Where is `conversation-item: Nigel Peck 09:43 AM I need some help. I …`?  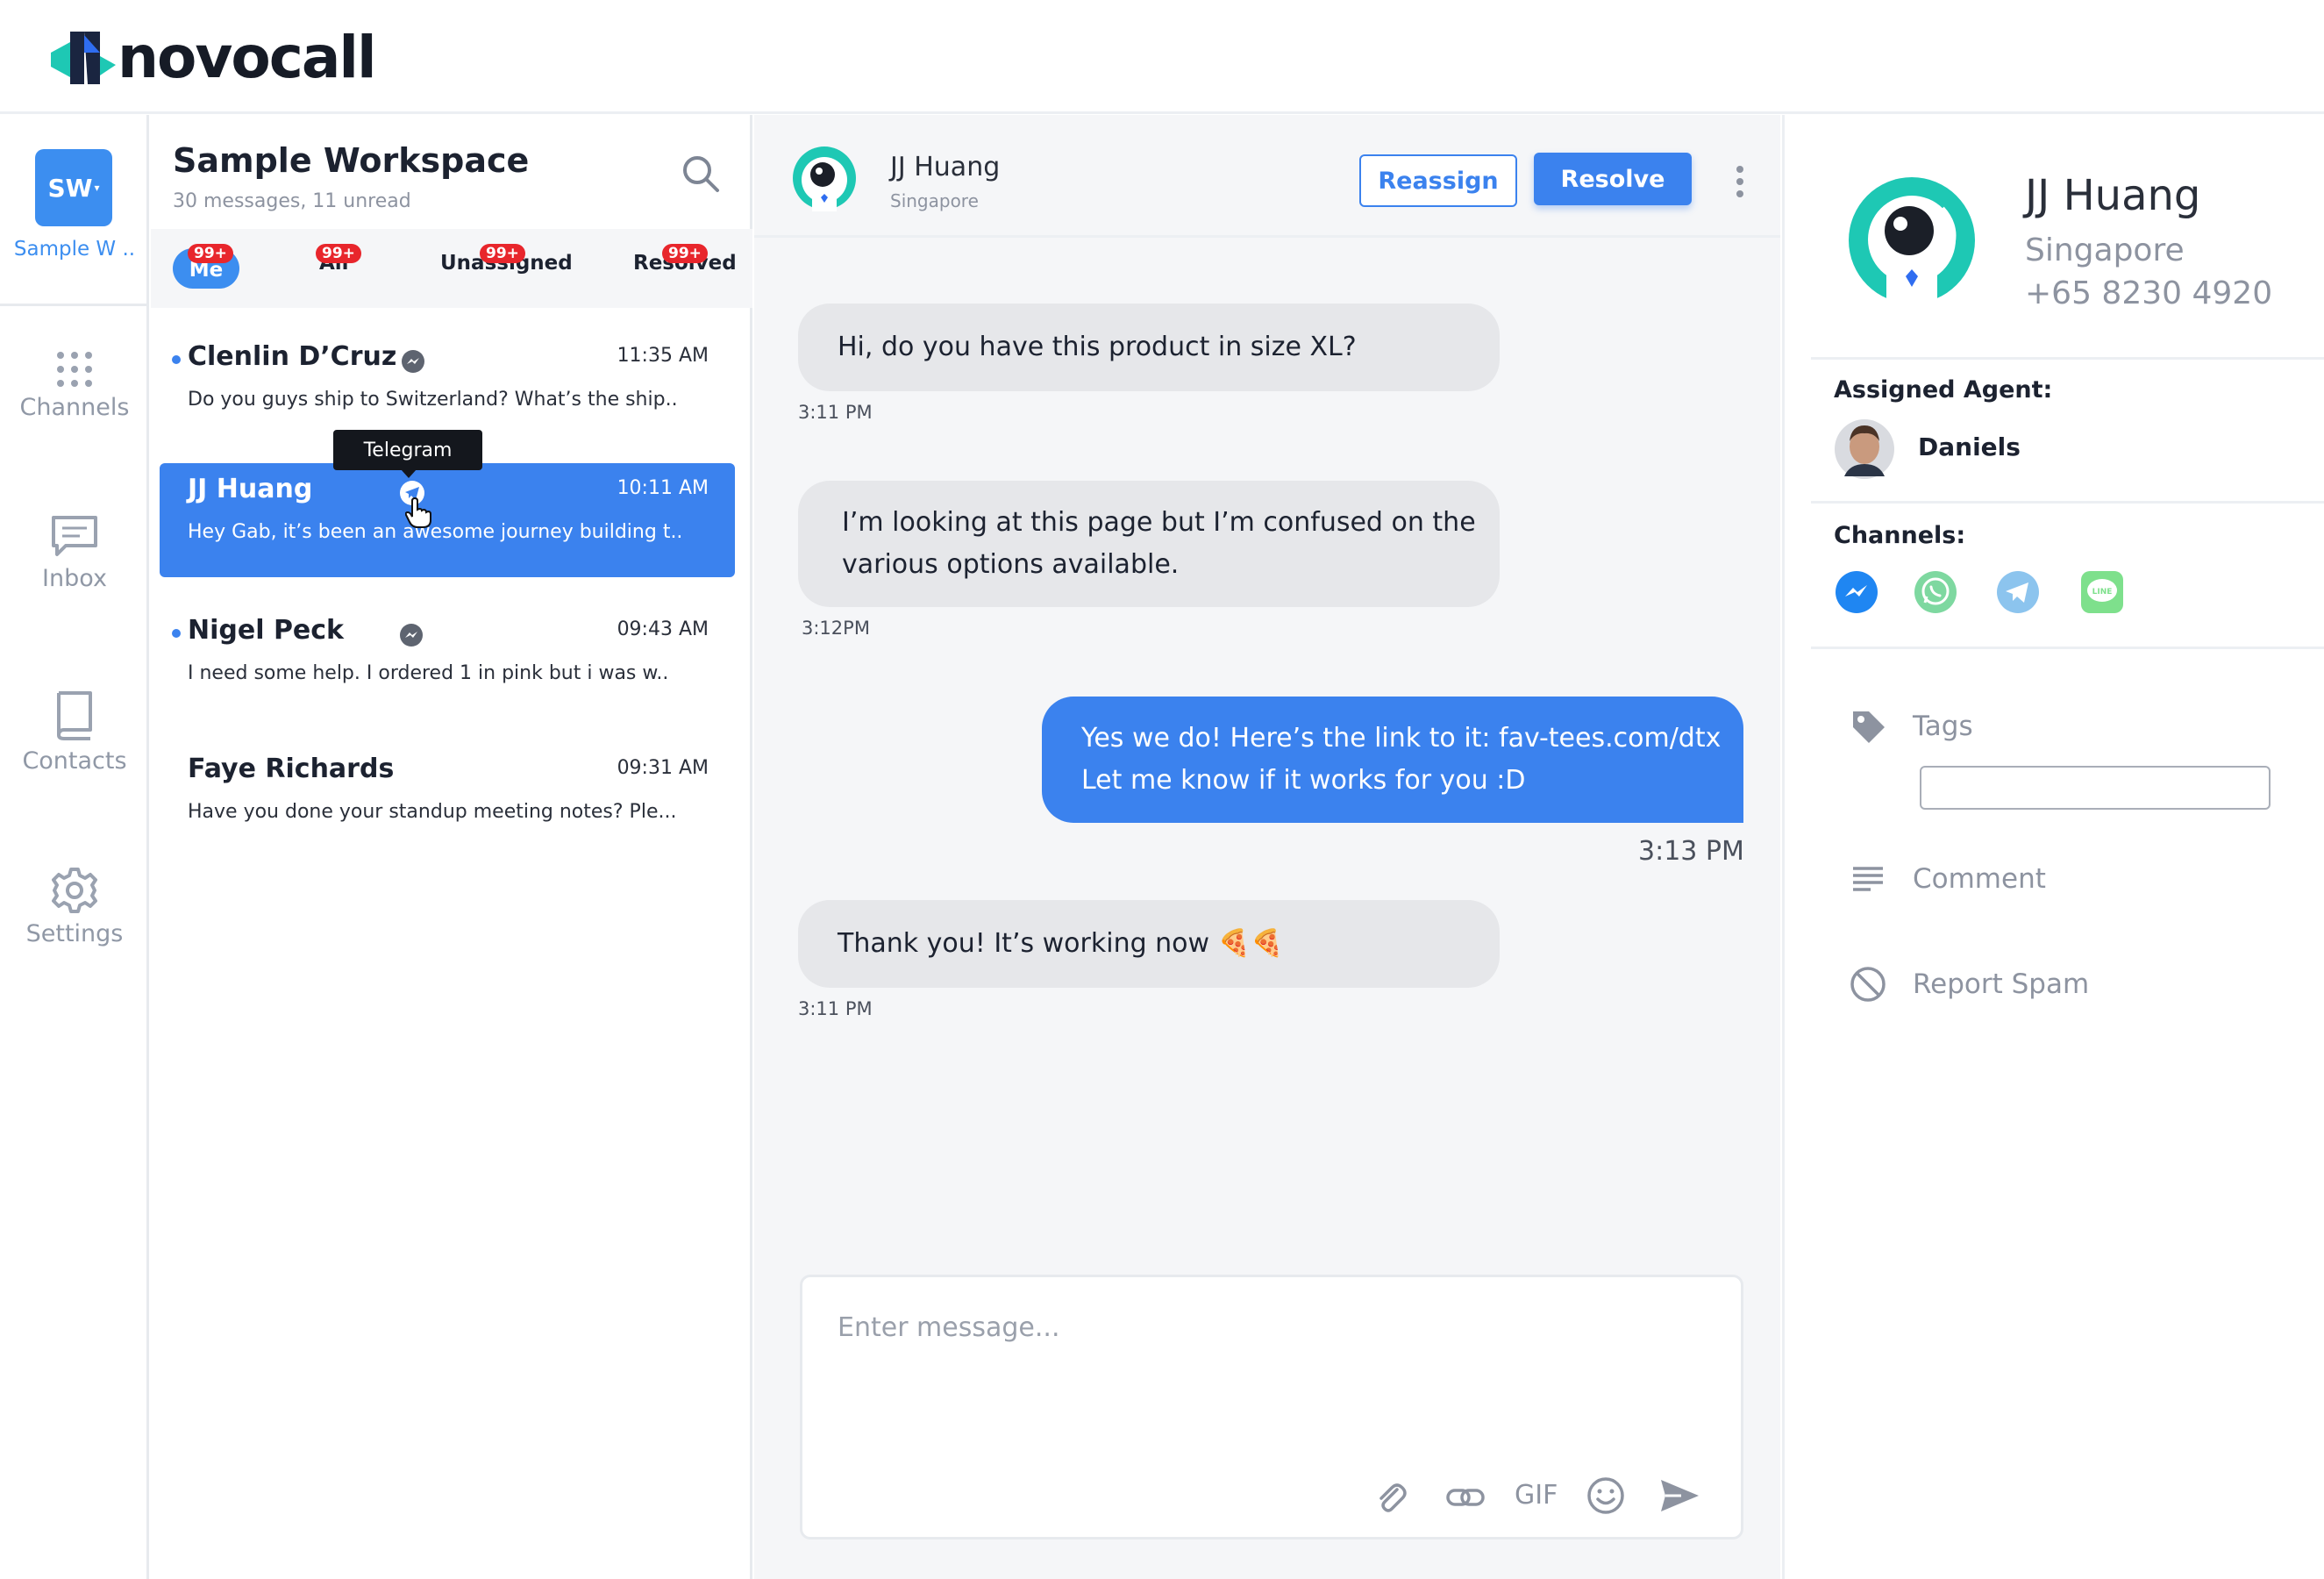
conversation-item: Nigel Peck 09:43 AM I need some help. I … is located at coordinates (447, 661).